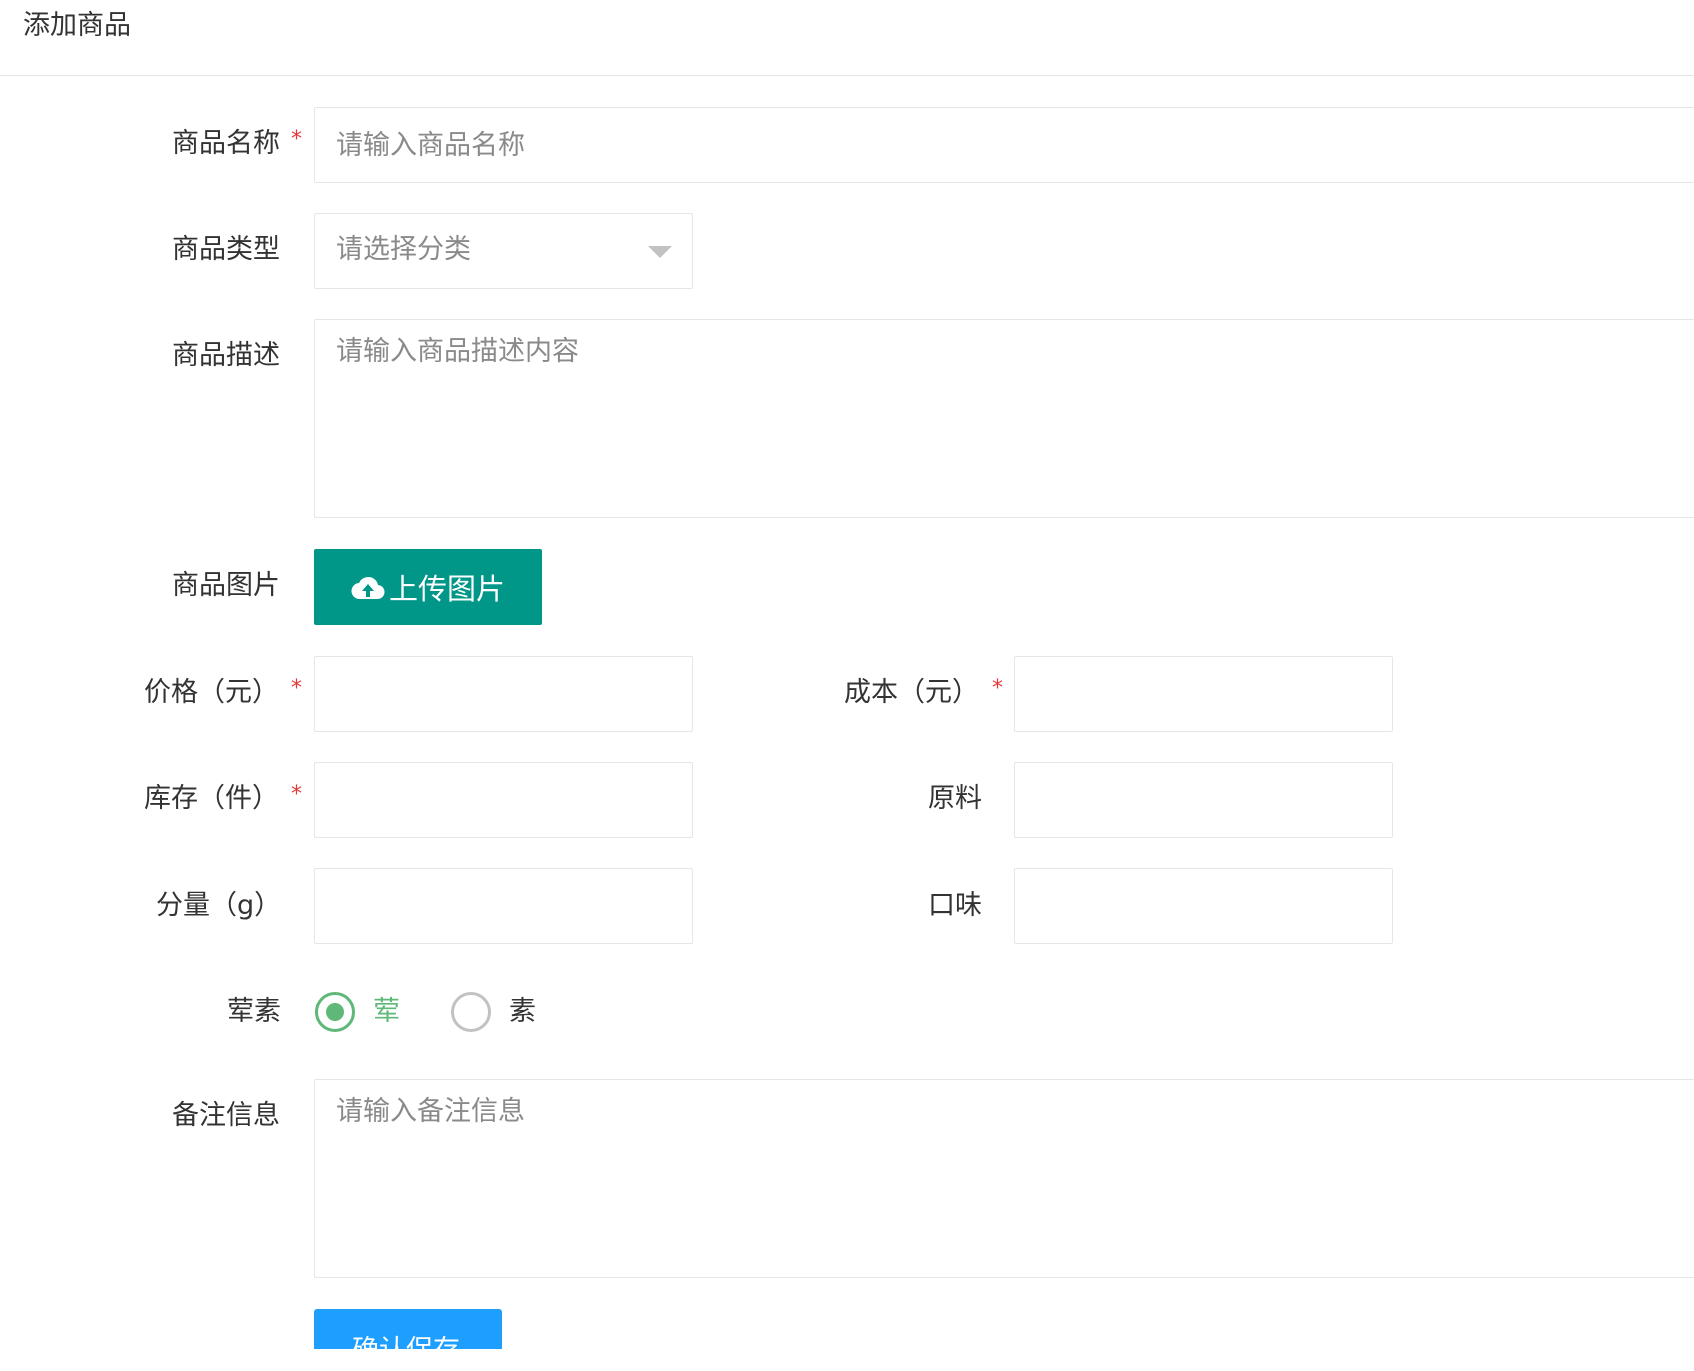 This screenshot has height=1371, width=1694. Describe the element at coordinates (226, 143) in the screenshot. I see `name-label: 商品名称` at that location.